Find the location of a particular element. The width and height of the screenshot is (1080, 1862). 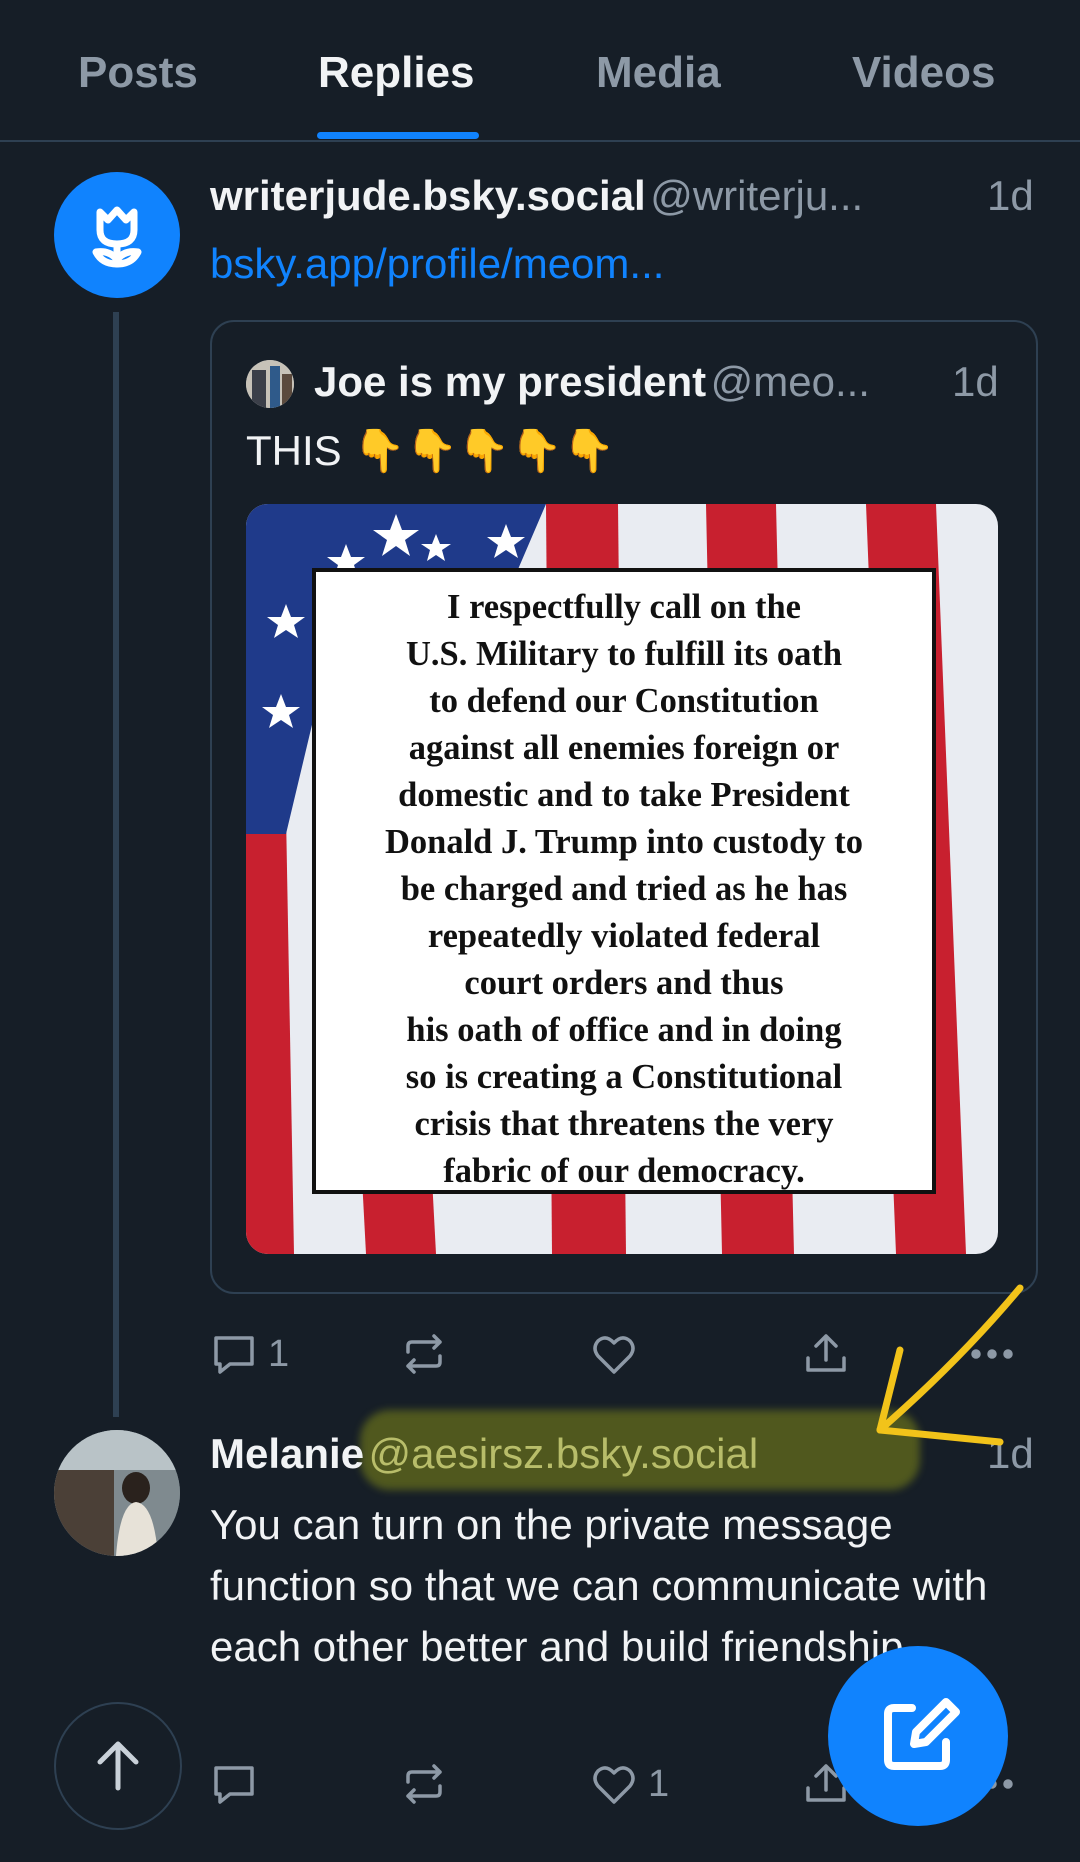

post1-timestamp: 1d is located at coordinates (1010, 196).